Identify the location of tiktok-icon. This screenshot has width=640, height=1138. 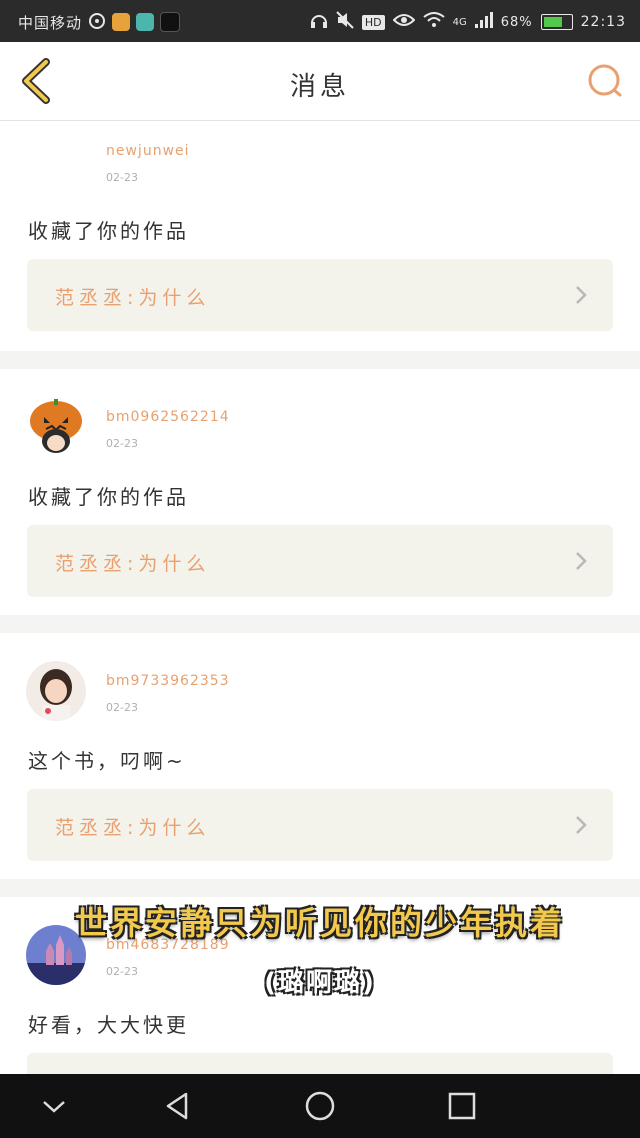
(170, 22).